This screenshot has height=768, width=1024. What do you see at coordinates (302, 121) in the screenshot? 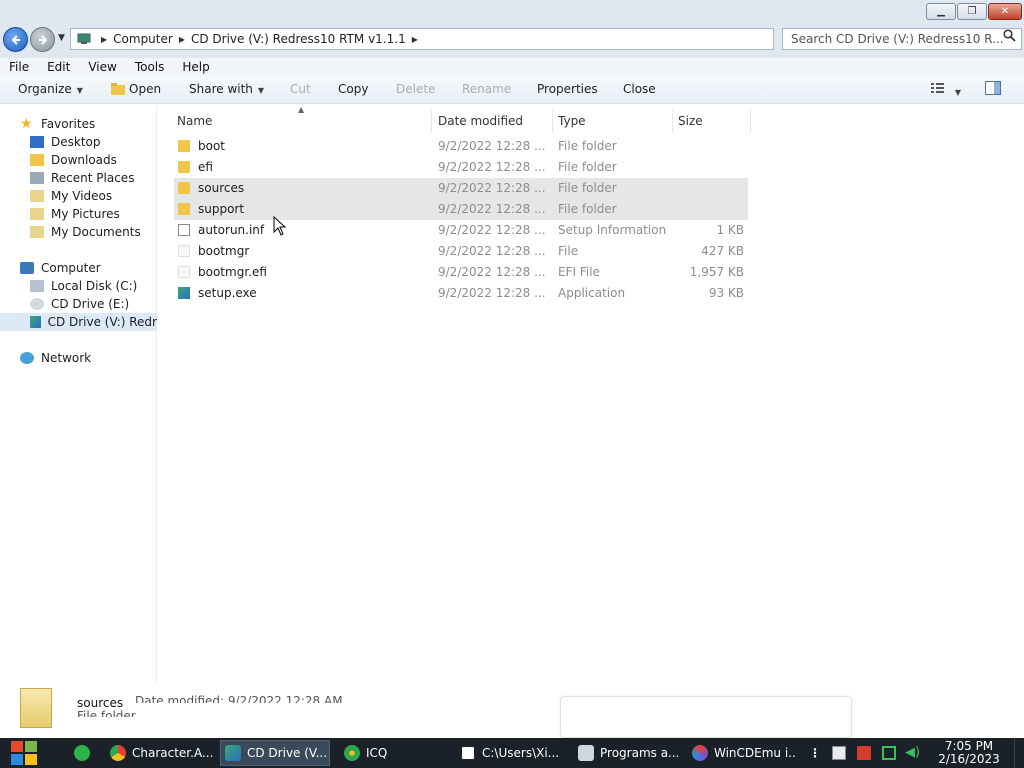
I see `column-header-name: Name` at bounding box center [302, 121].